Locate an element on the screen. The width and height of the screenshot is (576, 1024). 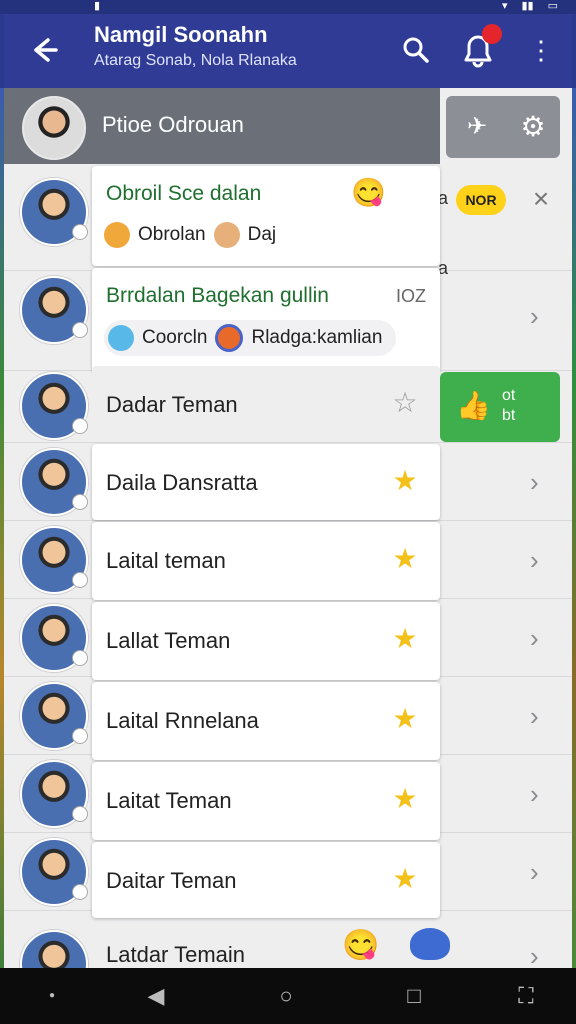
nav-home-icon: ○ is located at coordinates (286, 996).